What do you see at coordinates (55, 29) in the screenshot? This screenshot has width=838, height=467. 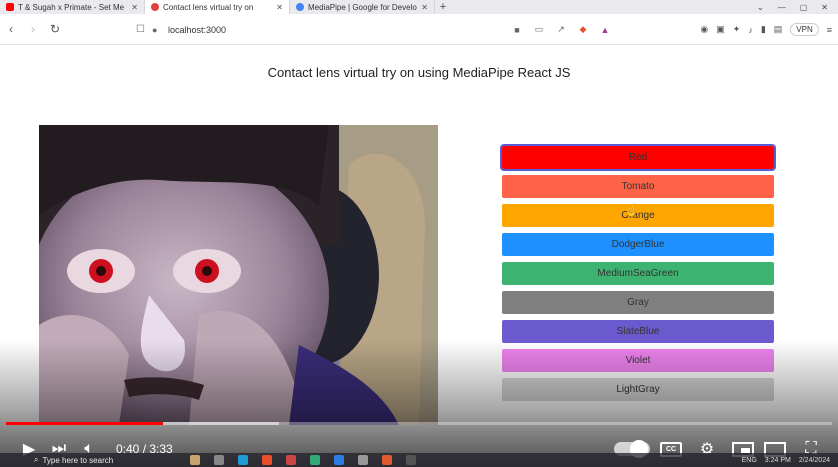 I see `reload-icon: ↻` at bounding box center [55, 29].